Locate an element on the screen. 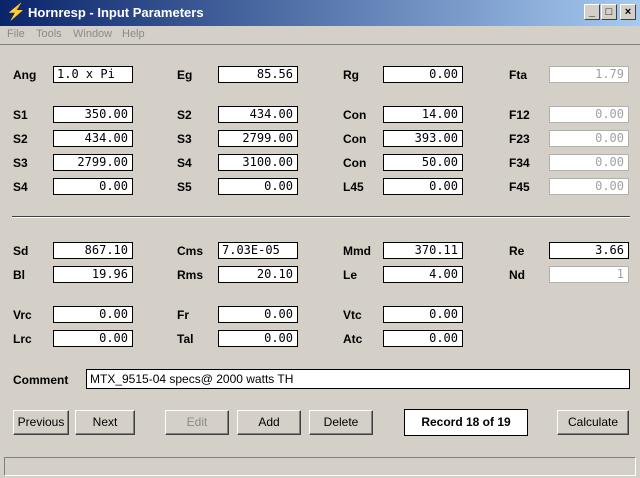  label-nd: Nd is located at coordinates (517, 275).